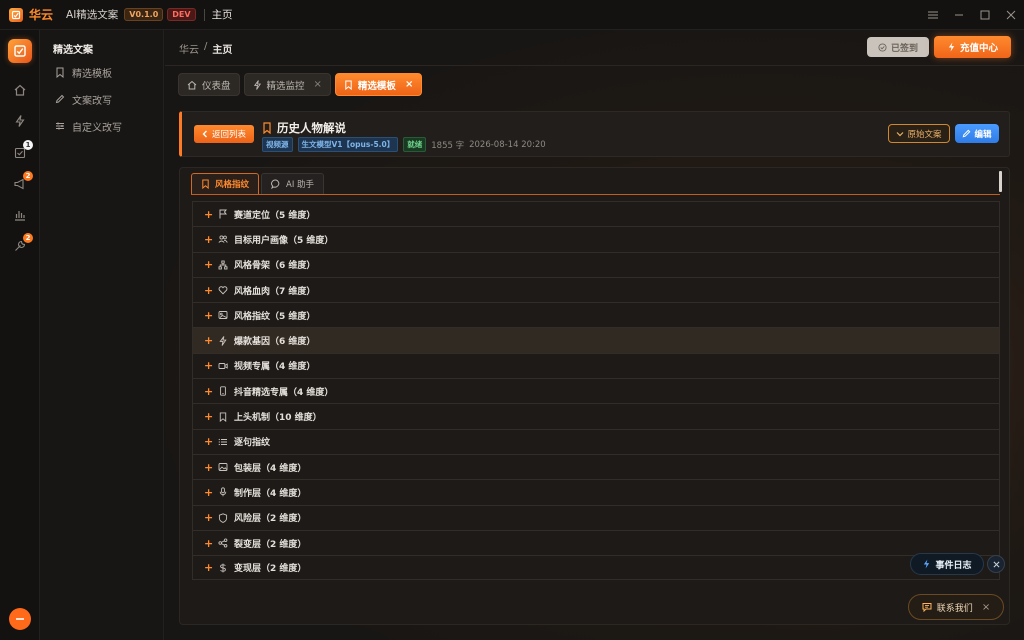  Describe the element at coordinates (228, 135) in the screenshot. I see `back-label: 返回列表` at that location.